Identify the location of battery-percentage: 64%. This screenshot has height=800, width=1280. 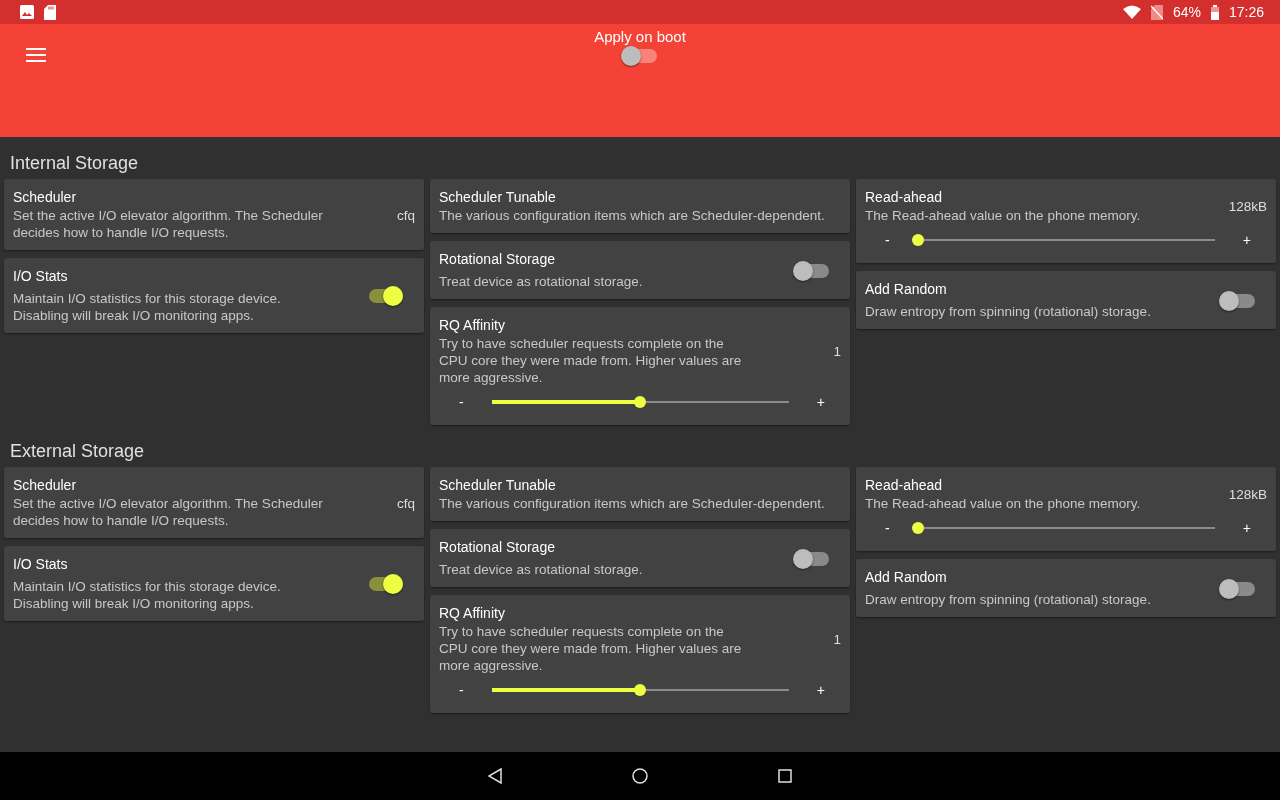
(1186, 12).